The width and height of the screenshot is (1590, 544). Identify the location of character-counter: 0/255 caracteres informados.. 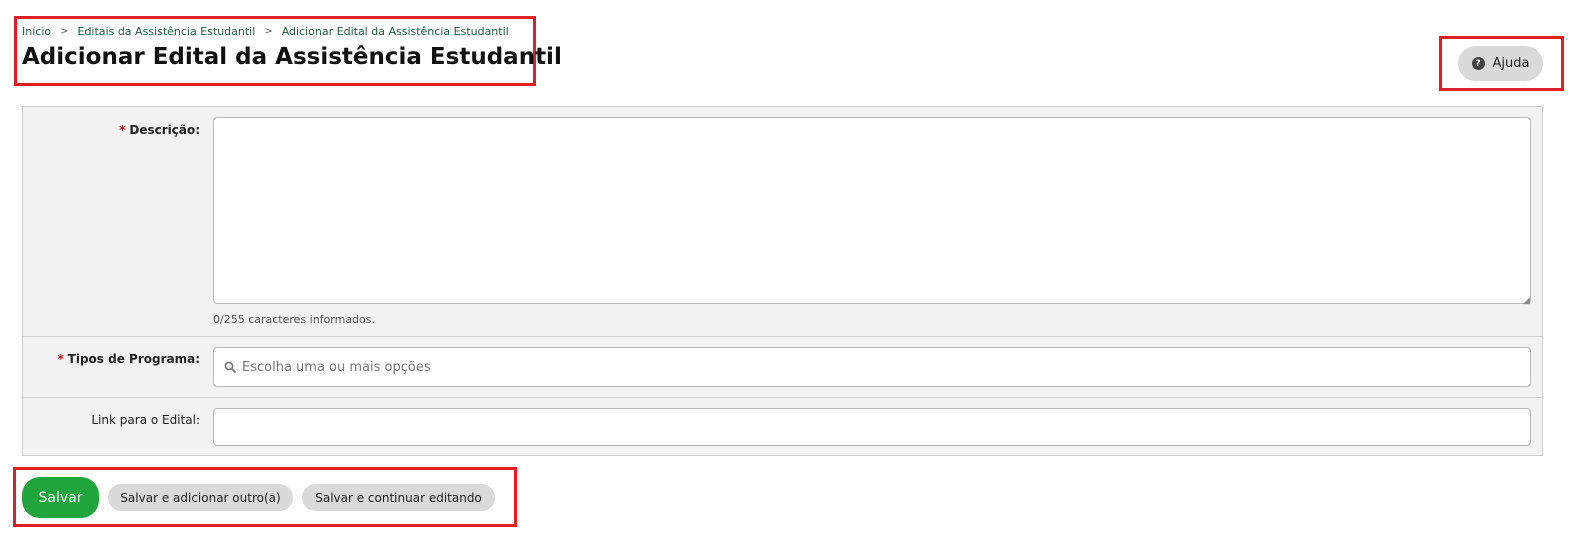
(294, 319).